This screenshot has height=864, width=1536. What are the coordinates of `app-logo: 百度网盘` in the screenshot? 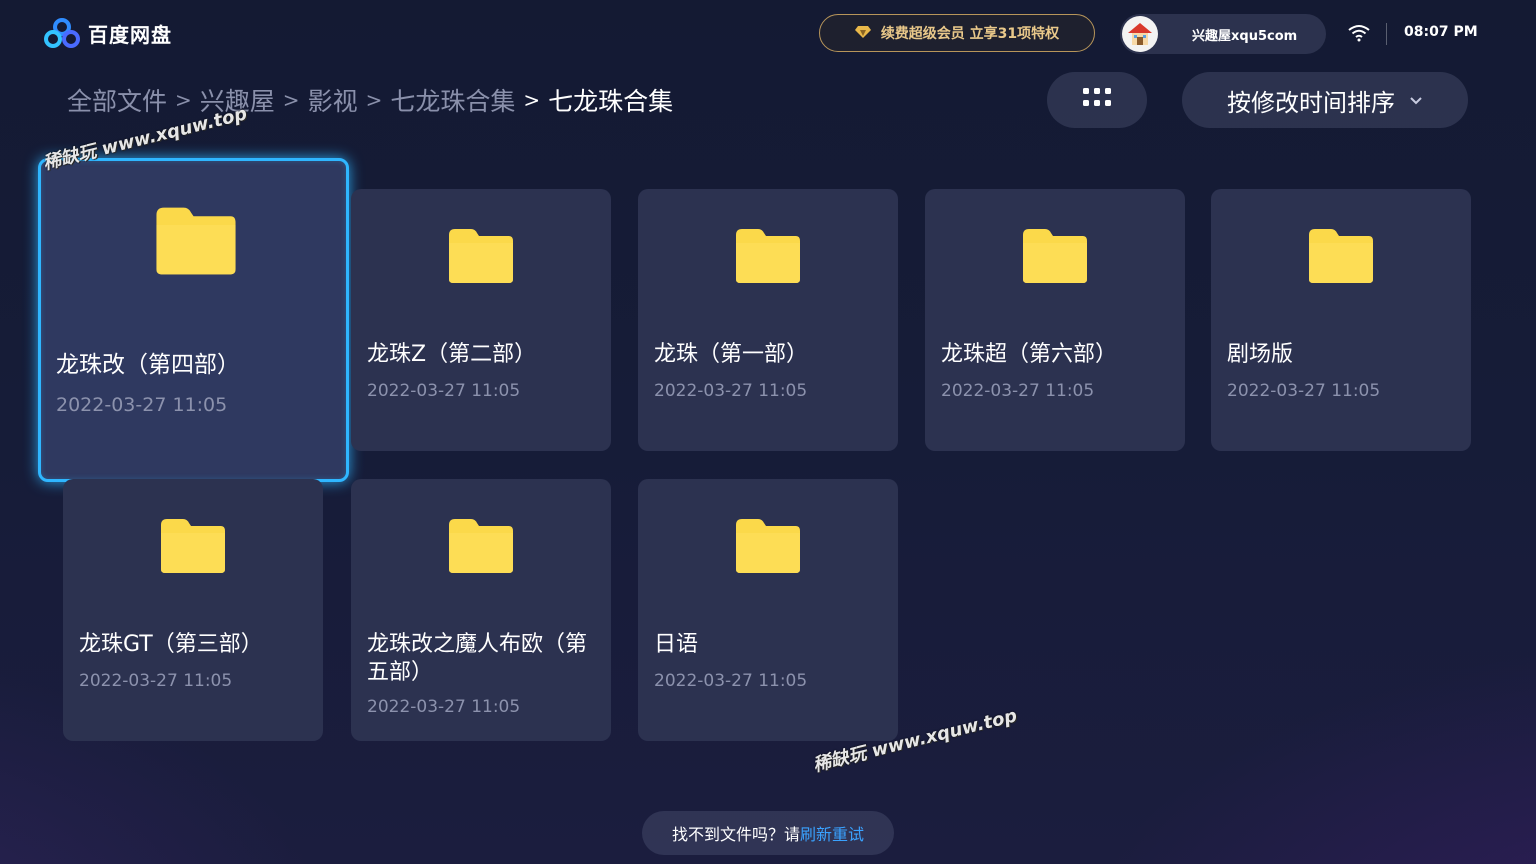 It's located at (108, 33).